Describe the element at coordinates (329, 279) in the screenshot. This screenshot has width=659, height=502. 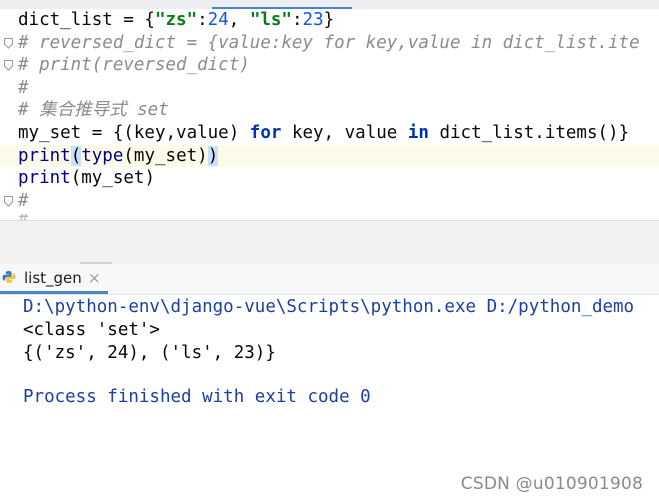
I see `run-tool-window-header: list_gen ×` at that location.